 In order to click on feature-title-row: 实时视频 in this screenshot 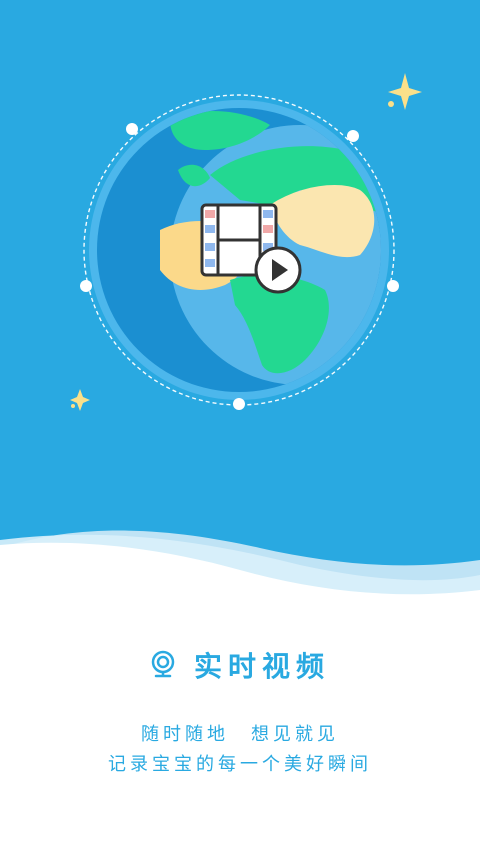, I will do `click(240, 665)`.